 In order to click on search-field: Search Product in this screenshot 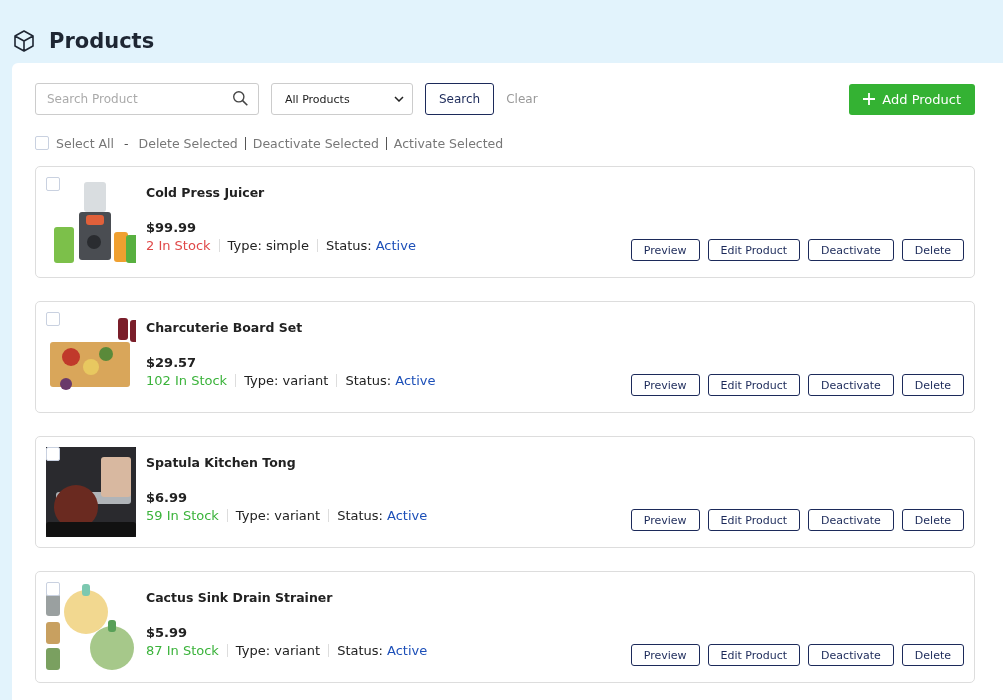, I will do `click(147, 99)`.